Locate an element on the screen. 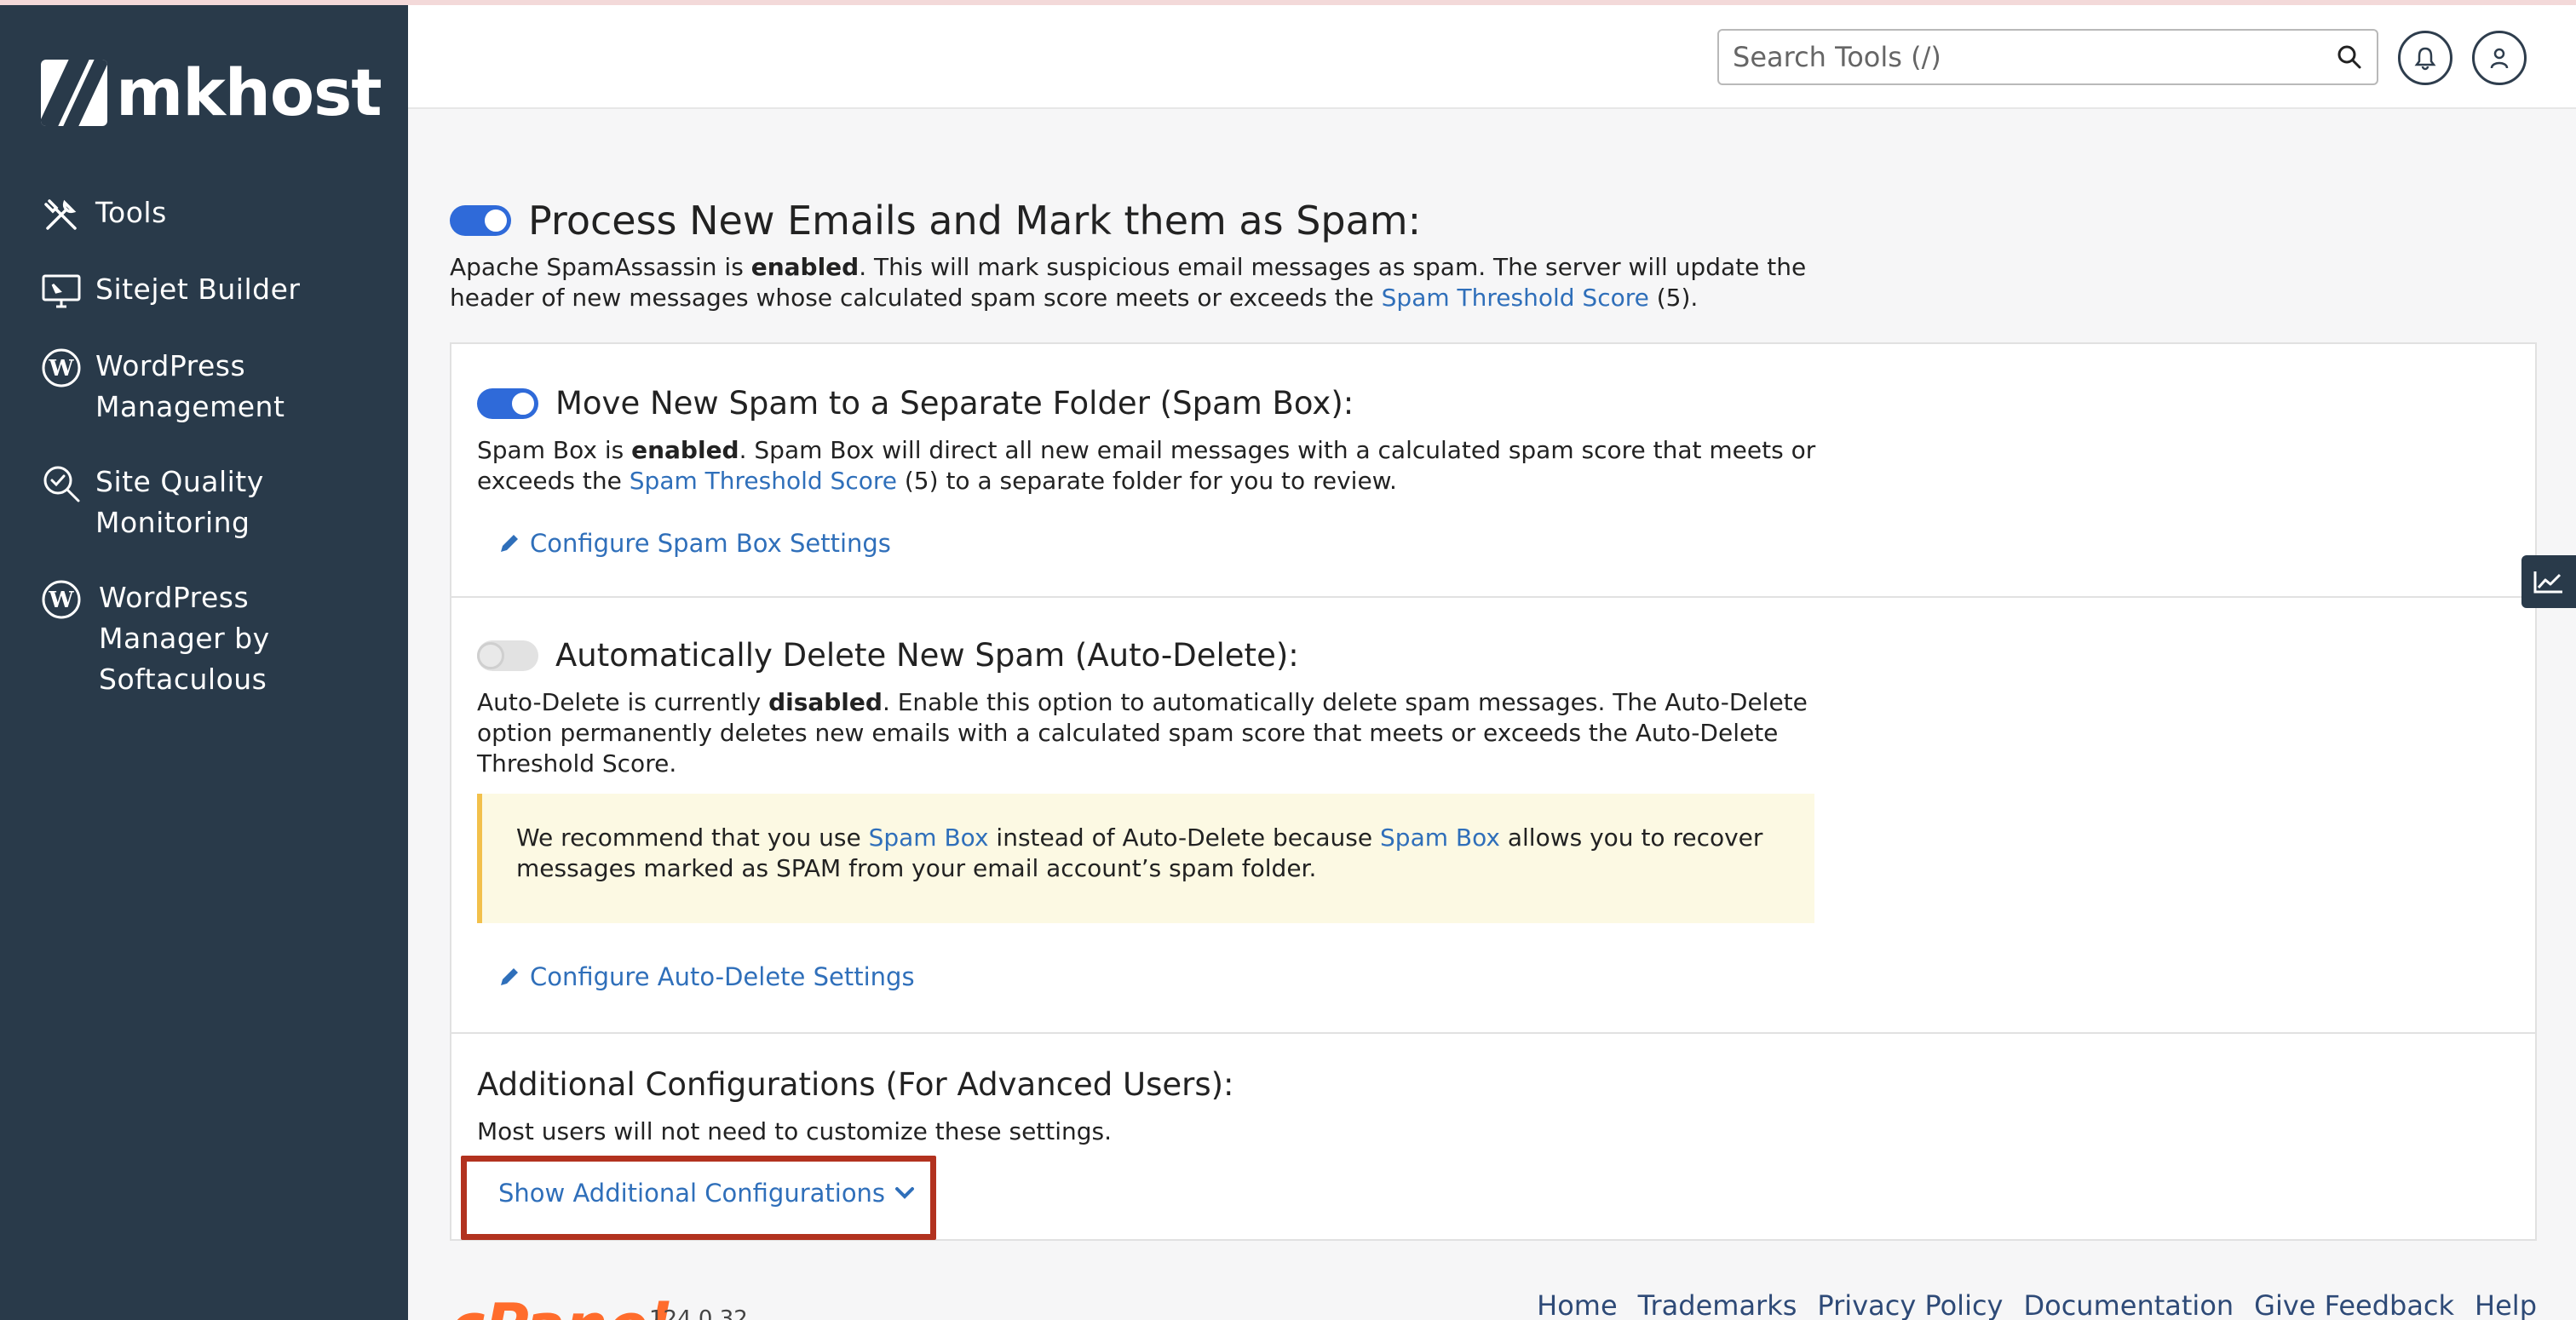 The width and height of the screenshot is (2576, 1320). top-header is located at coordinates (1492, 57).